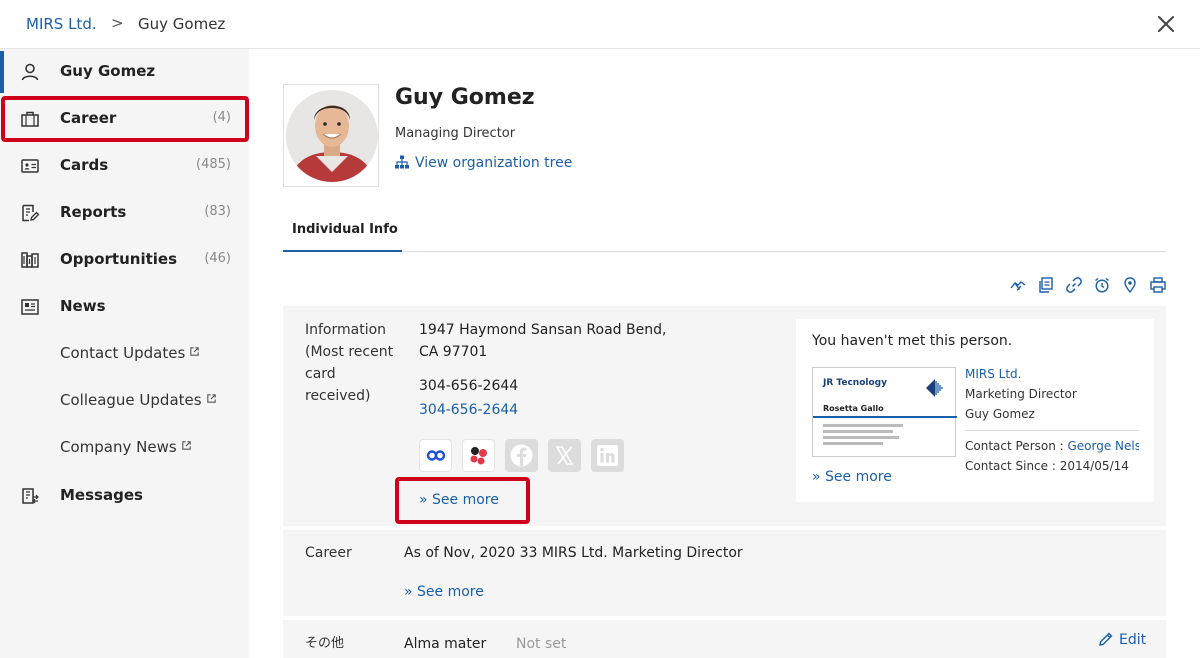 Image resolution: width=1200 pixels, height=658 pixels. Describe the element at coordinates (993, 374) in the screenshot. I see `card-company-link: MIRS Ltd.` at that location.